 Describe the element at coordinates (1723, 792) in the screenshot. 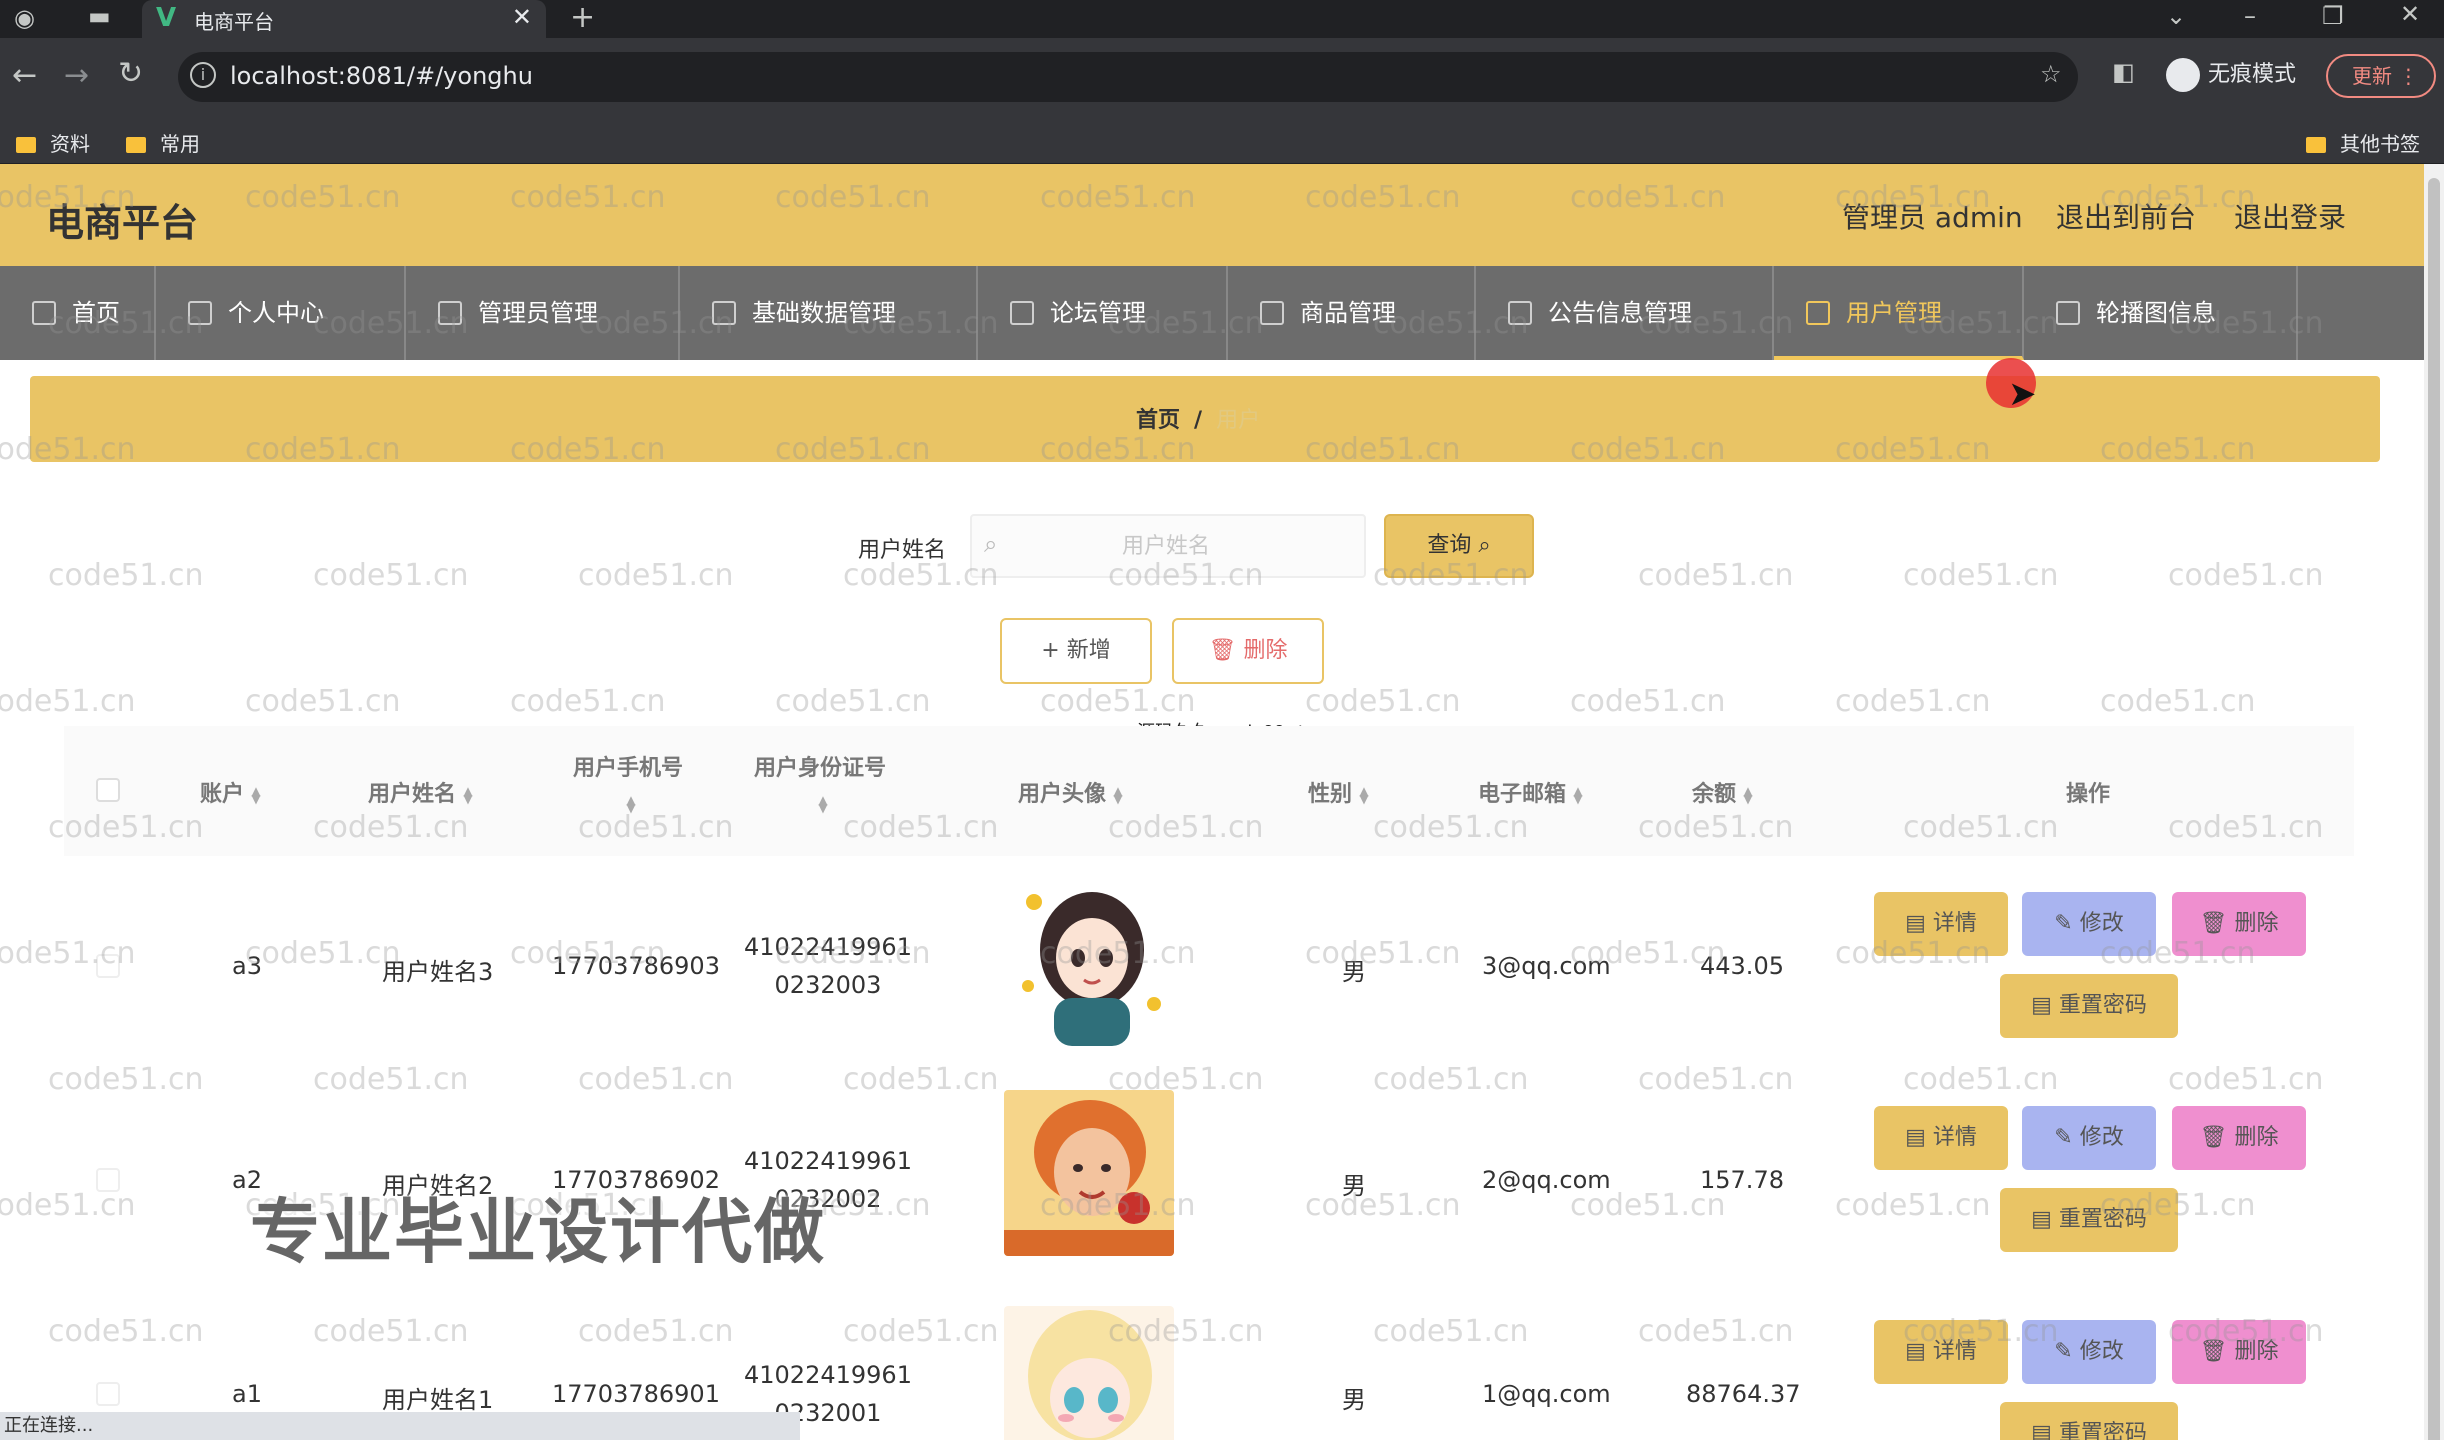

I see `column-header-balance: 余额 ▲ ▼` at that location.